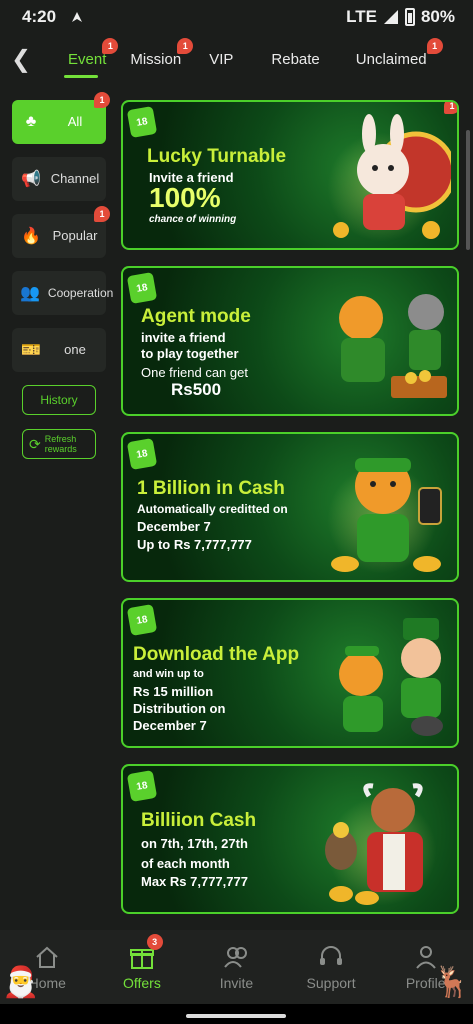 Image resolution: width=473 pixels, height=1024 pixels. I want to click on handshake-icon: 👥, so click(30, 293).